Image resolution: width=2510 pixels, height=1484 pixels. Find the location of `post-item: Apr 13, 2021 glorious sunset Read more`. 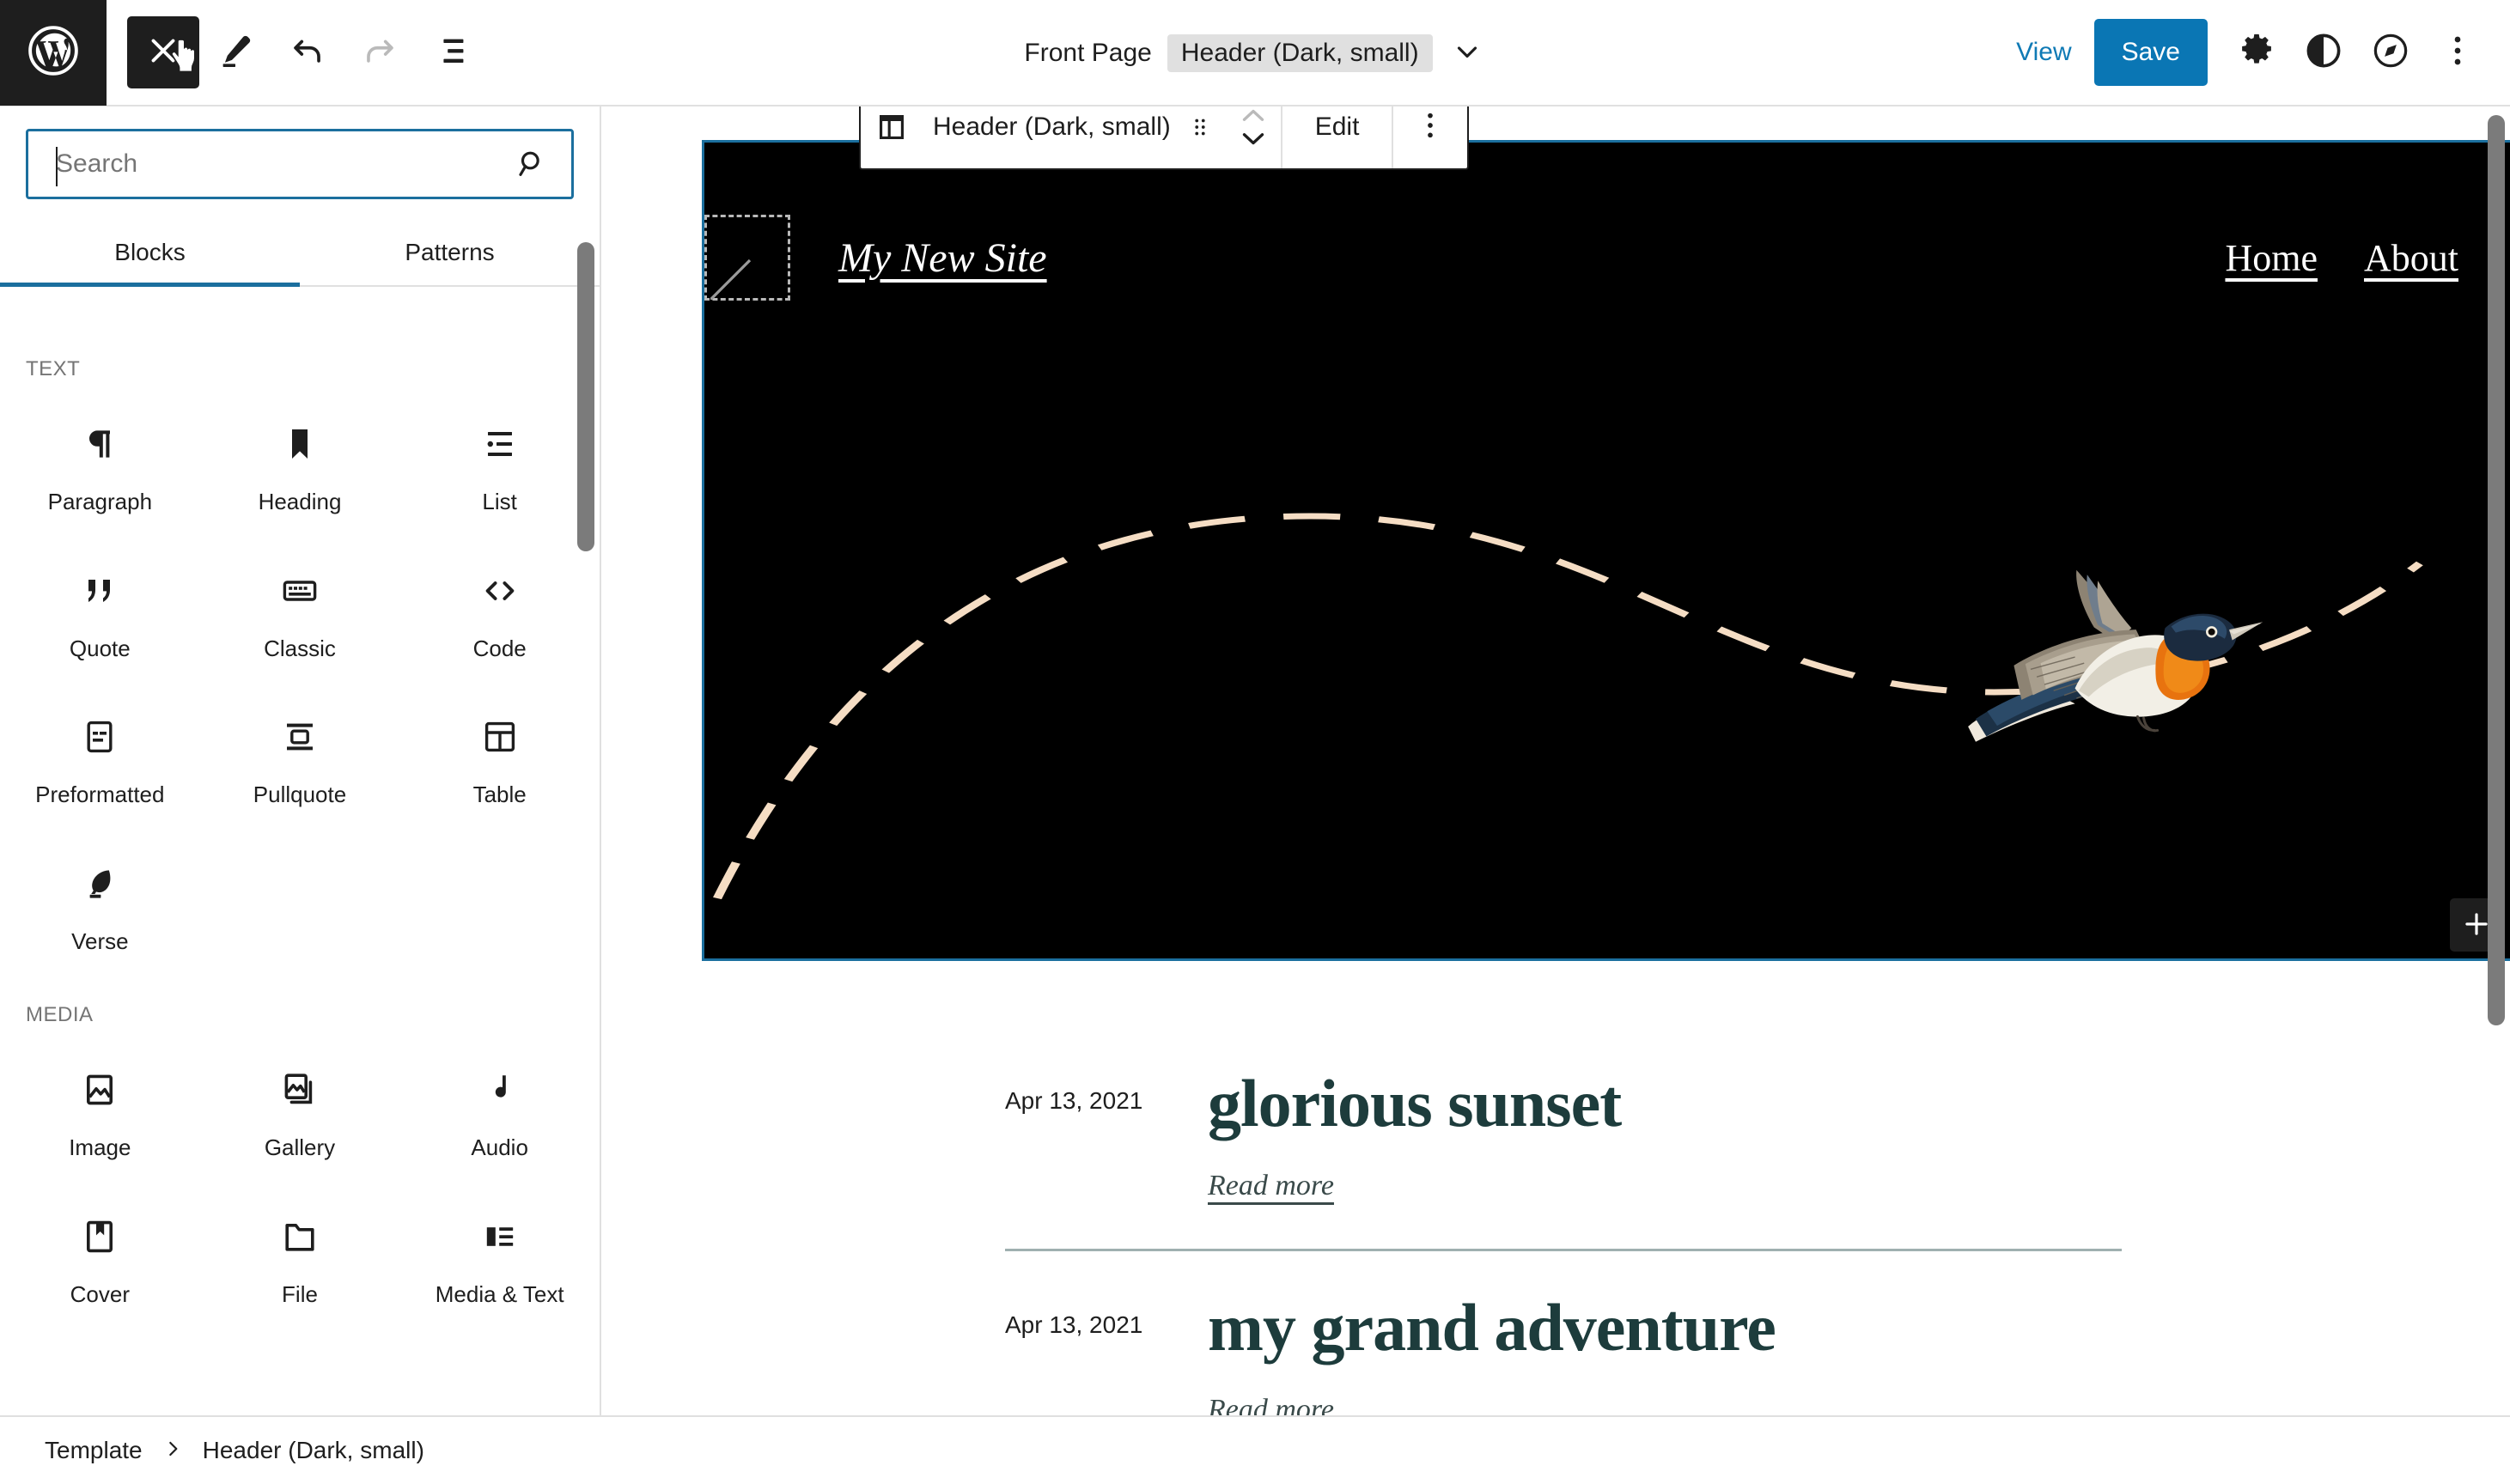

post-item: Apr 13, 2021 glorious sunset Read more is located at coordinates (1555, 1135).